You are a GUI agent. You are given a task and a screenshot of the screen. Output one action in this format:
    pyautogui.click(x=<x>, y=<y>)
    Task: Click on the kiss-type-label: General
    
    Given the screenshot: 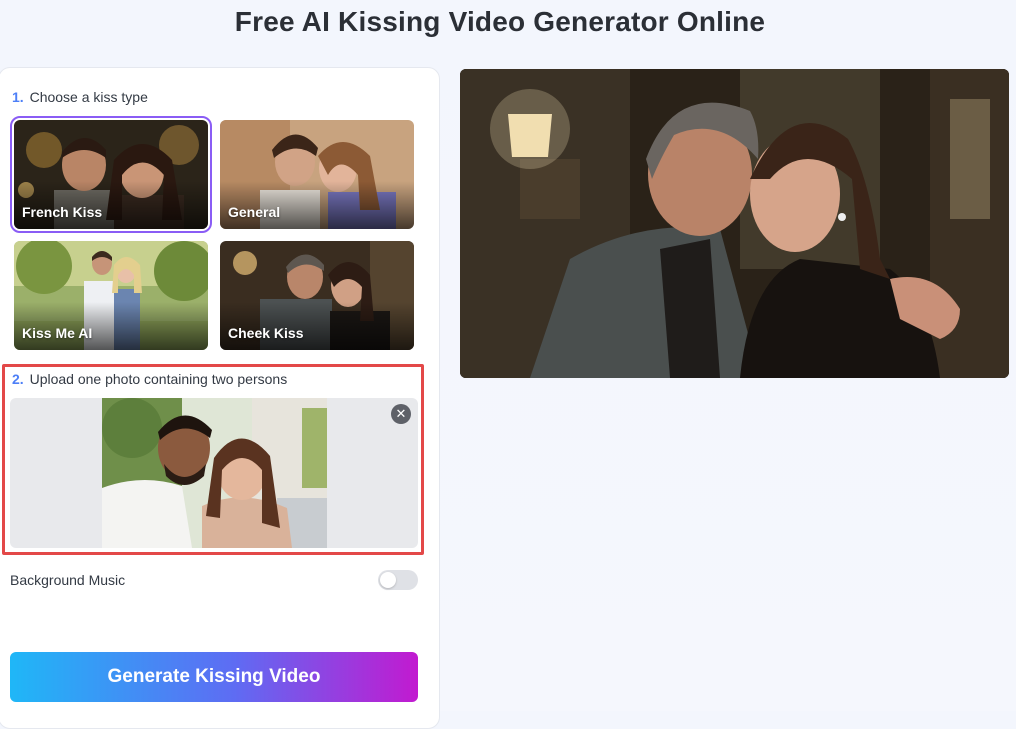 What is the action you would take?
    pyautogui.click(x=254, y=212)
    